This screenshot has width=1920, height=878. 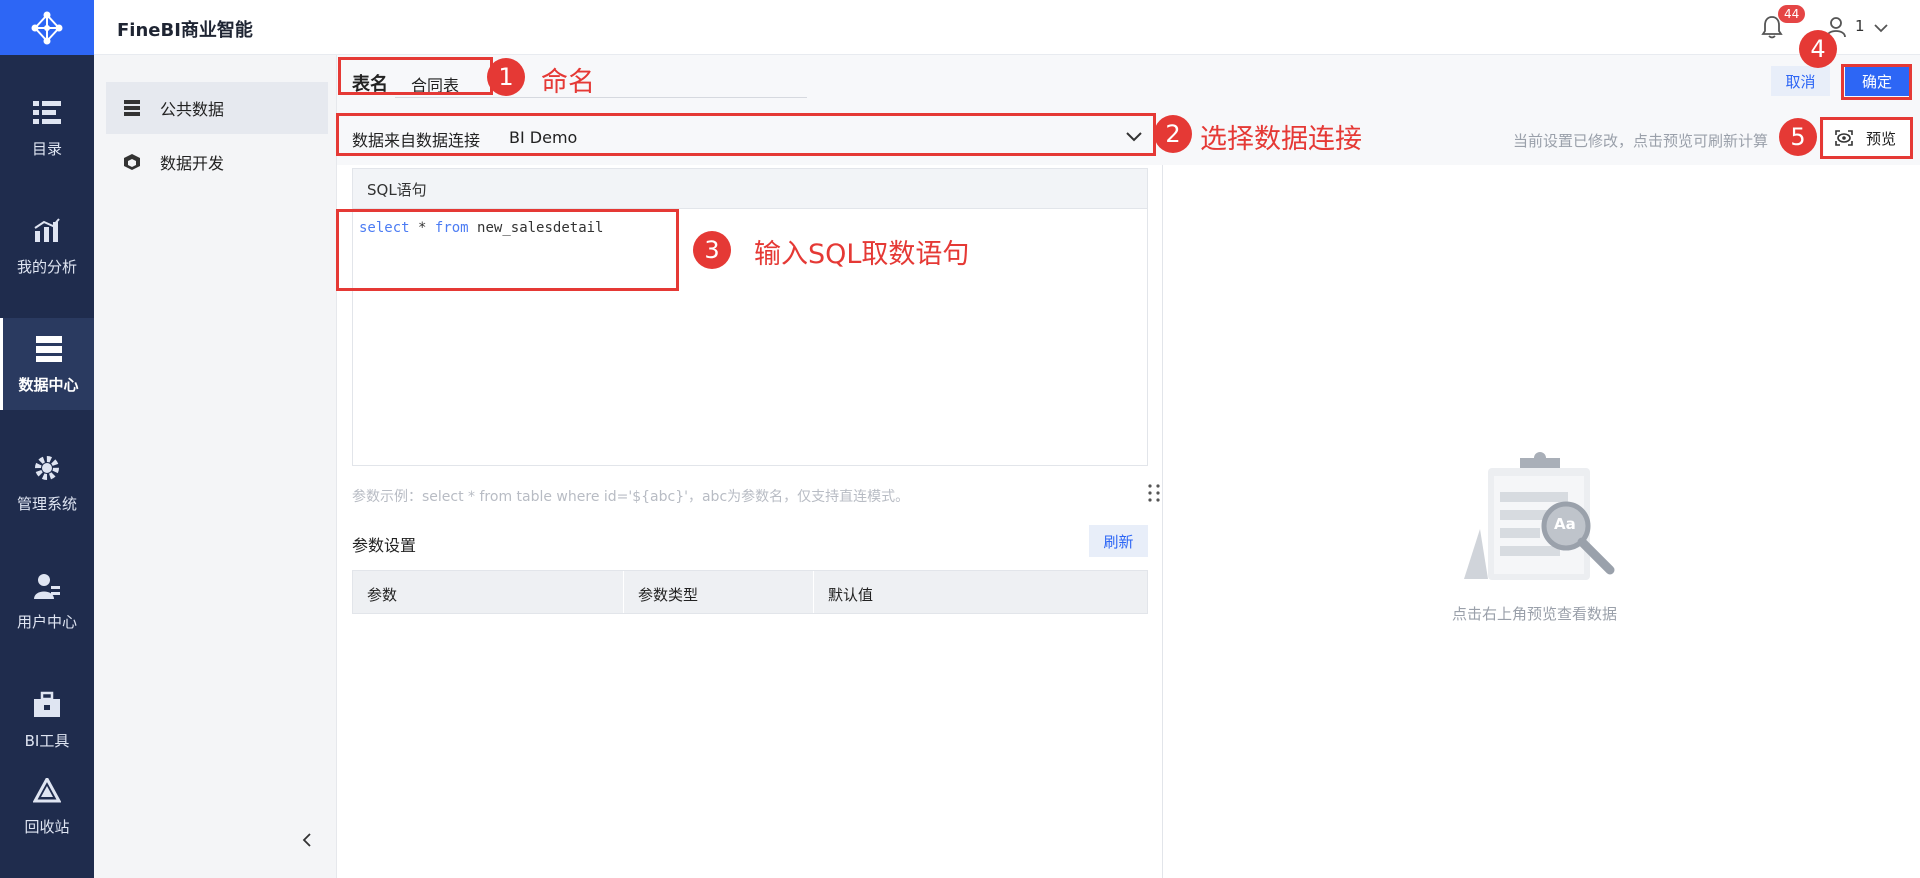 What do you see at coordinates (862, 254) in the screenshot?
I see `annotation-label-3: 输入SQL取数语句` at bounding box center [862, 254].